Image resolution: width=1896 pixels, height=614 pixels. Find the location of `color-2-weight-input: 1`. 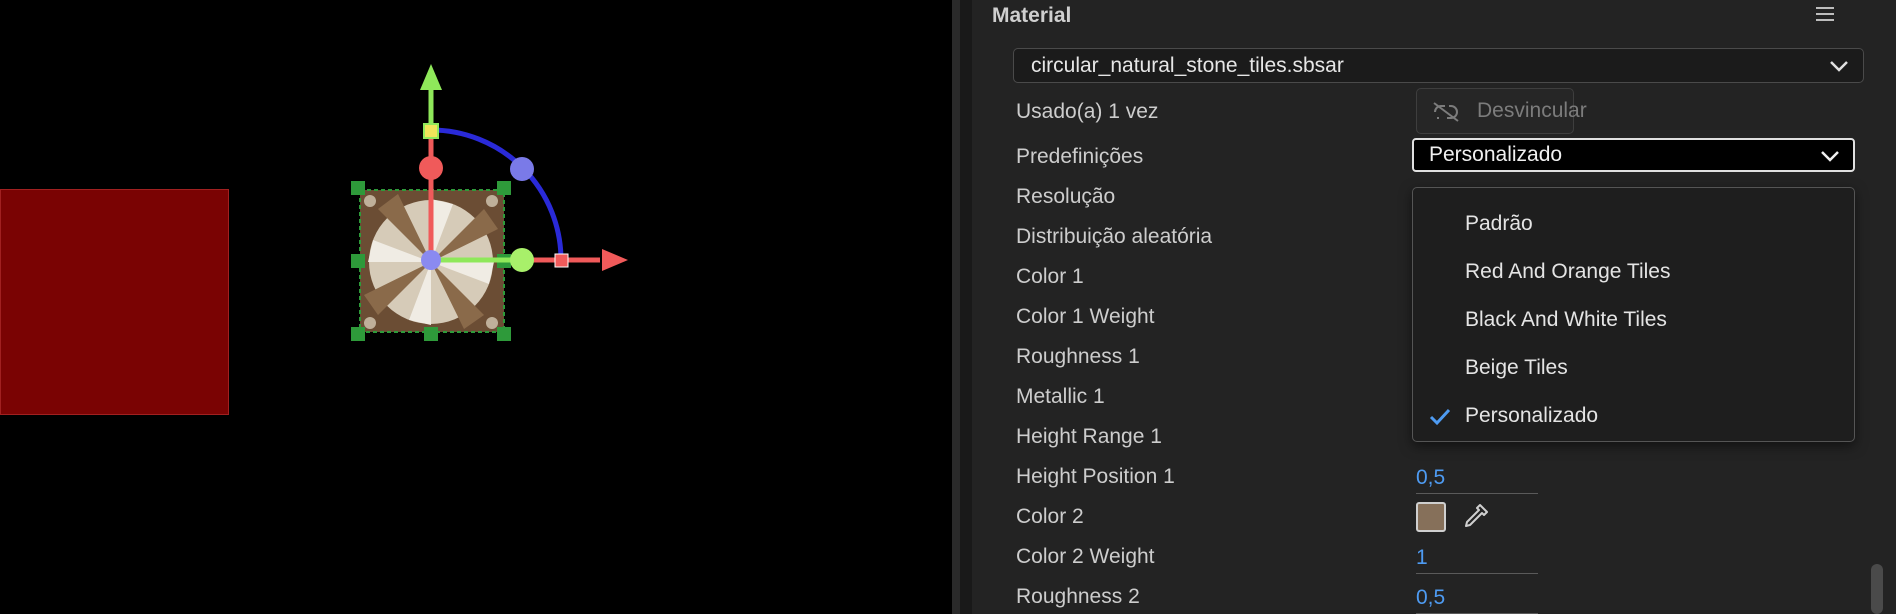

color-2-weight-input: 1 is located at coordinates (1477, 558).